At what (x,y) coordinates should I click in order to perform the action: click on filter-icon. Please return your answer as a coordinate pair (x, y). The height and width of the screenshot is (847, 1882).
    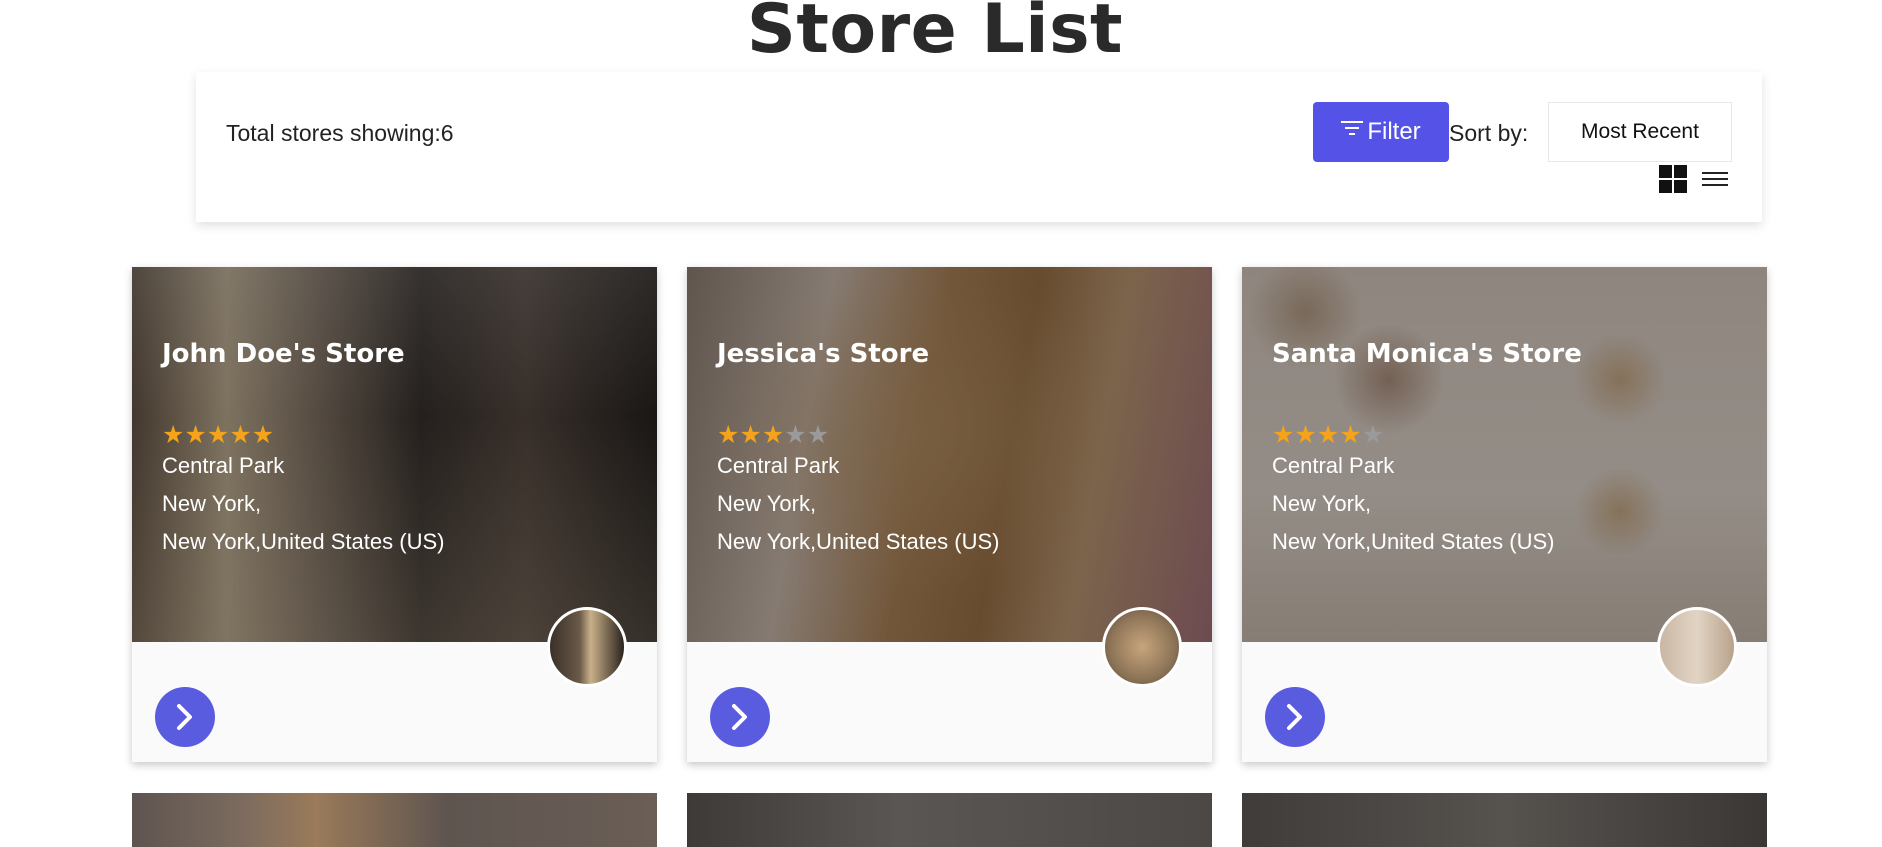
    Looking at the image, I should click on (1352, 128).